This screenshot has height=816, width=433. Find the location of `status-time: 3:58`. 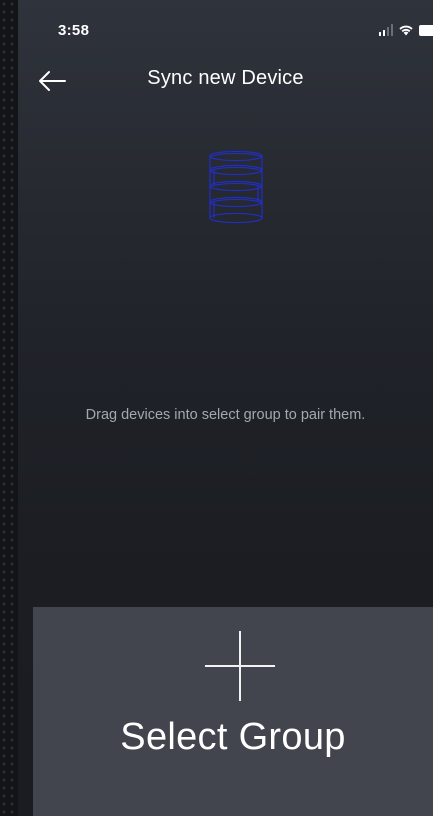

status-time: 3:58 is located at coordinates (74, 30).